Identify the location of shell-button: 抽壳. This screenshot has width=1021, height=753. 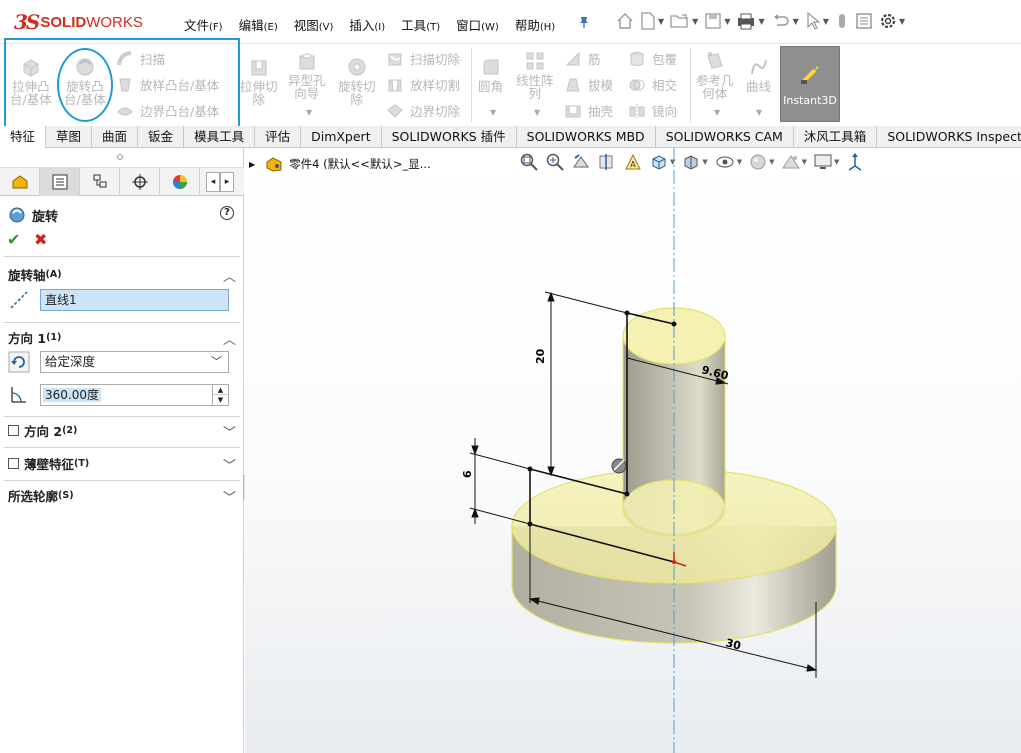
(588, 110).